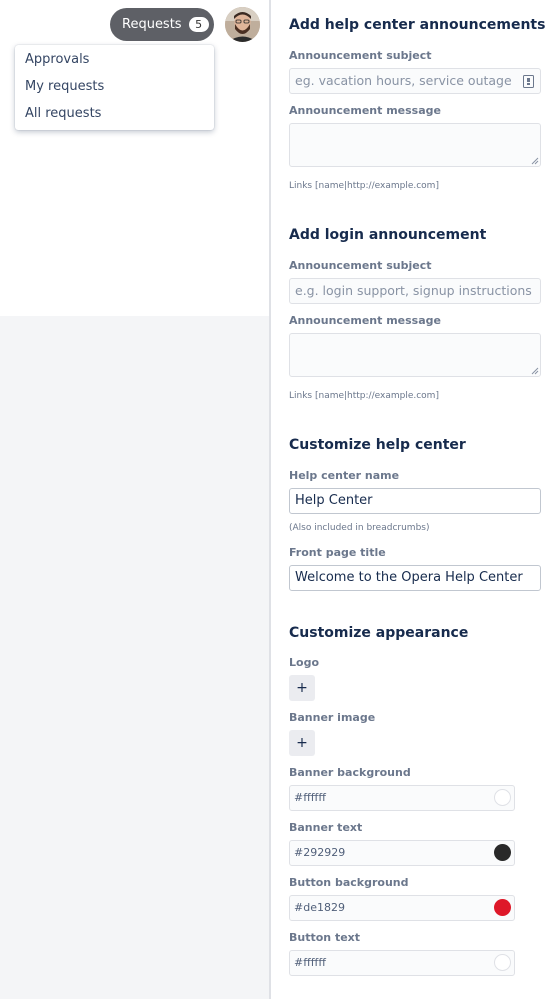 The width and height of the screenshot is (551, 999). What do you see at coordinates (332, 717) in the screenshot?
I see `banner-image-label: Banner image` at bounding box center [332, 717].